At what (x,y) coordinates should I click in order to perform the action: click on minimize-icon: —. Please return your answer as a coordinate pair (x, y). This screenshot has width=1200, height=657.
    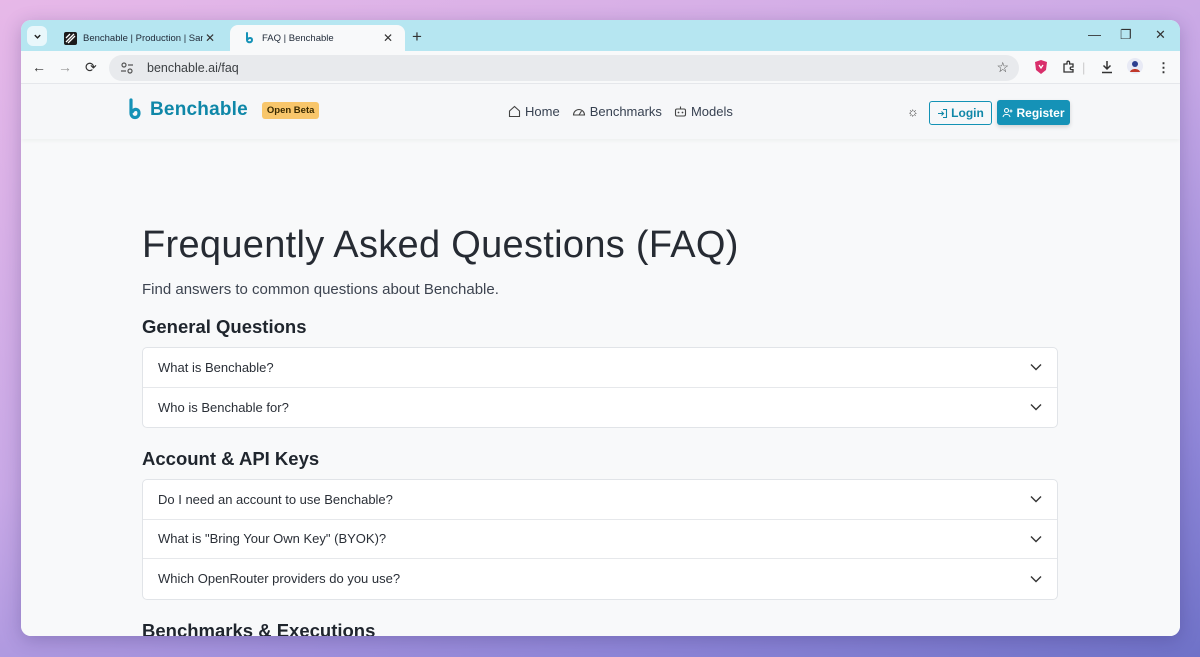
    Looking at the image, I should click on (1094, 34).